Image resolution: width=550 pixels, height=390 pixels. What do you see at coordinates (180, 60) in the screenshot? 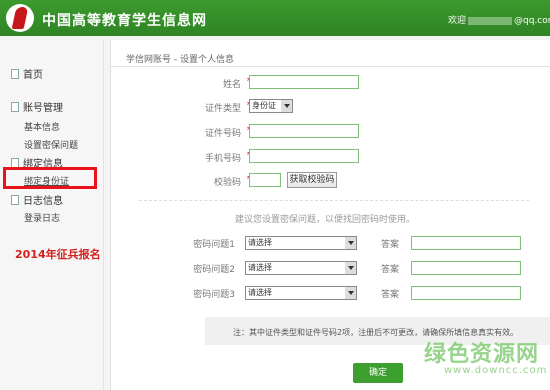
I see `breadcrumb: 学信网账号 - 设置个人信息` at bounding box center [180, 60].